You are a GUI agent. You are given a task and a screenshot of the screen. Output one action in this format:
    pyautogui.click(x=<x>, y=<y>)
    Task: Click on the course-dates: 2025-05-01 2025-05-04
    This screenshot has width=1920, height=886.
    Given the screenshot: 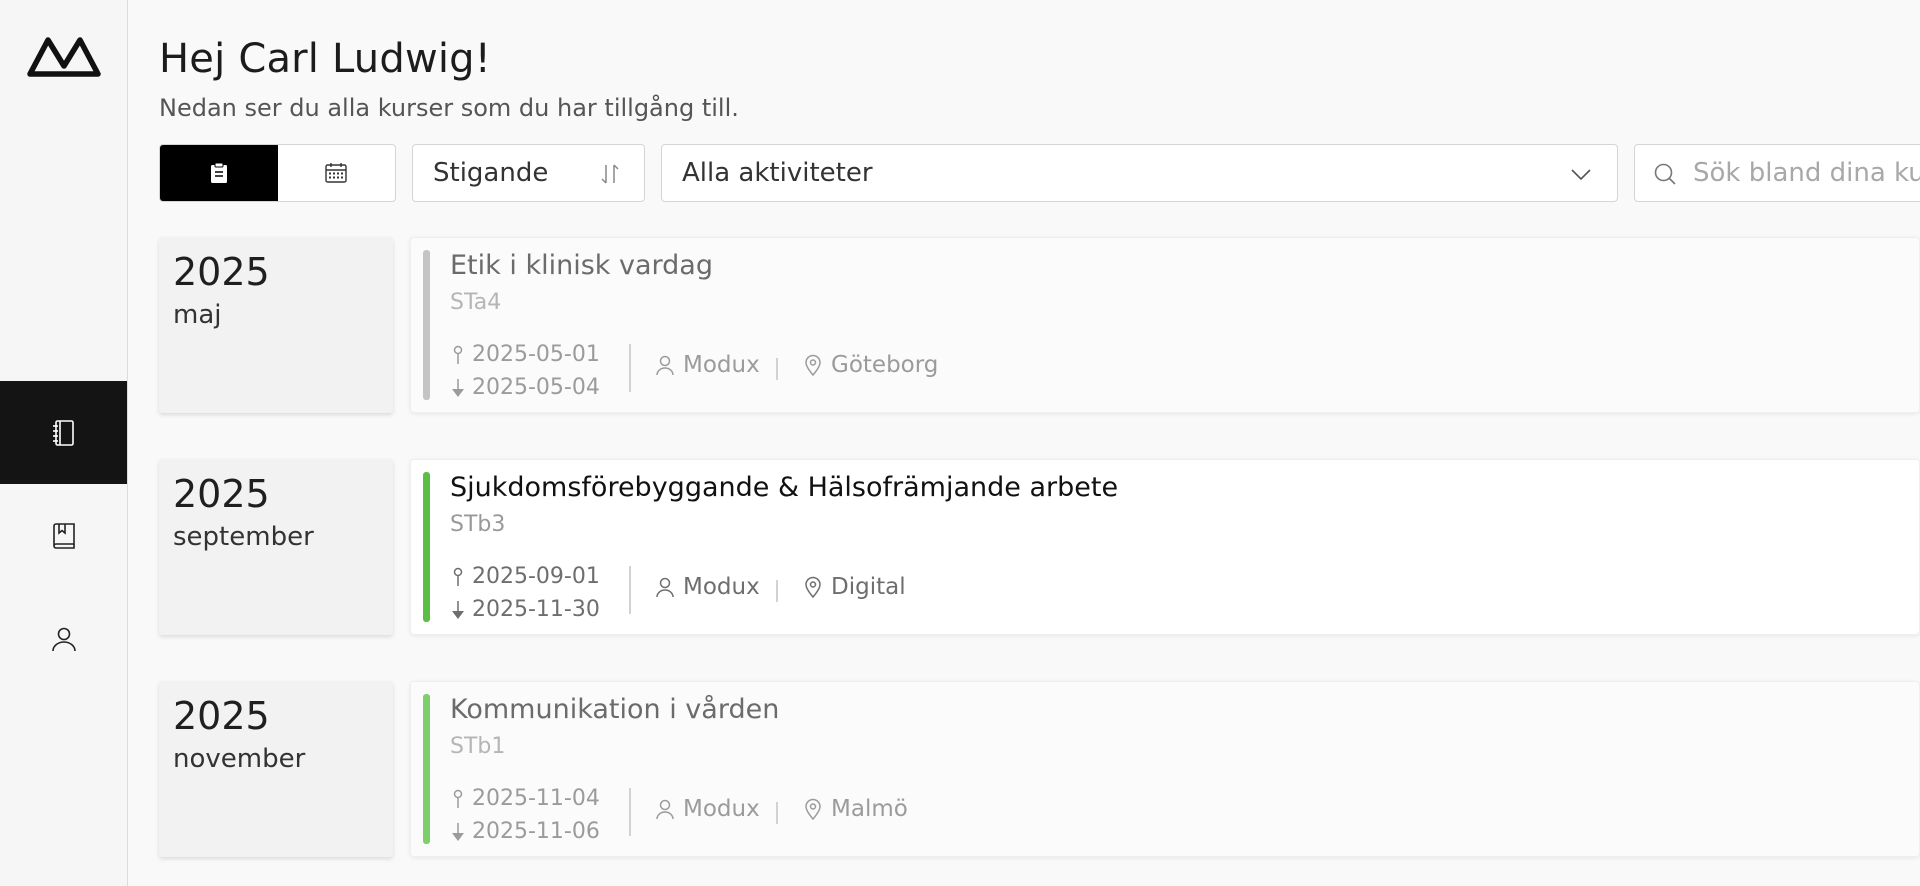 What is the action you would take?
    pyautogui.click(x=525, y=371)
    